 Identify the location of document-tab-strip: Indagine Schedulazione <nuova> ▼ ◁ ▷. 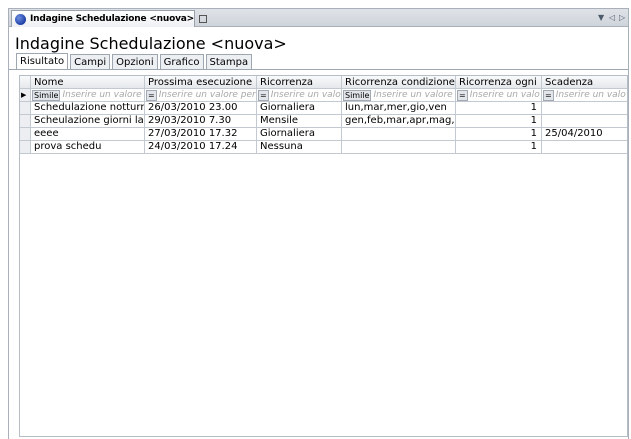
(318, 17).